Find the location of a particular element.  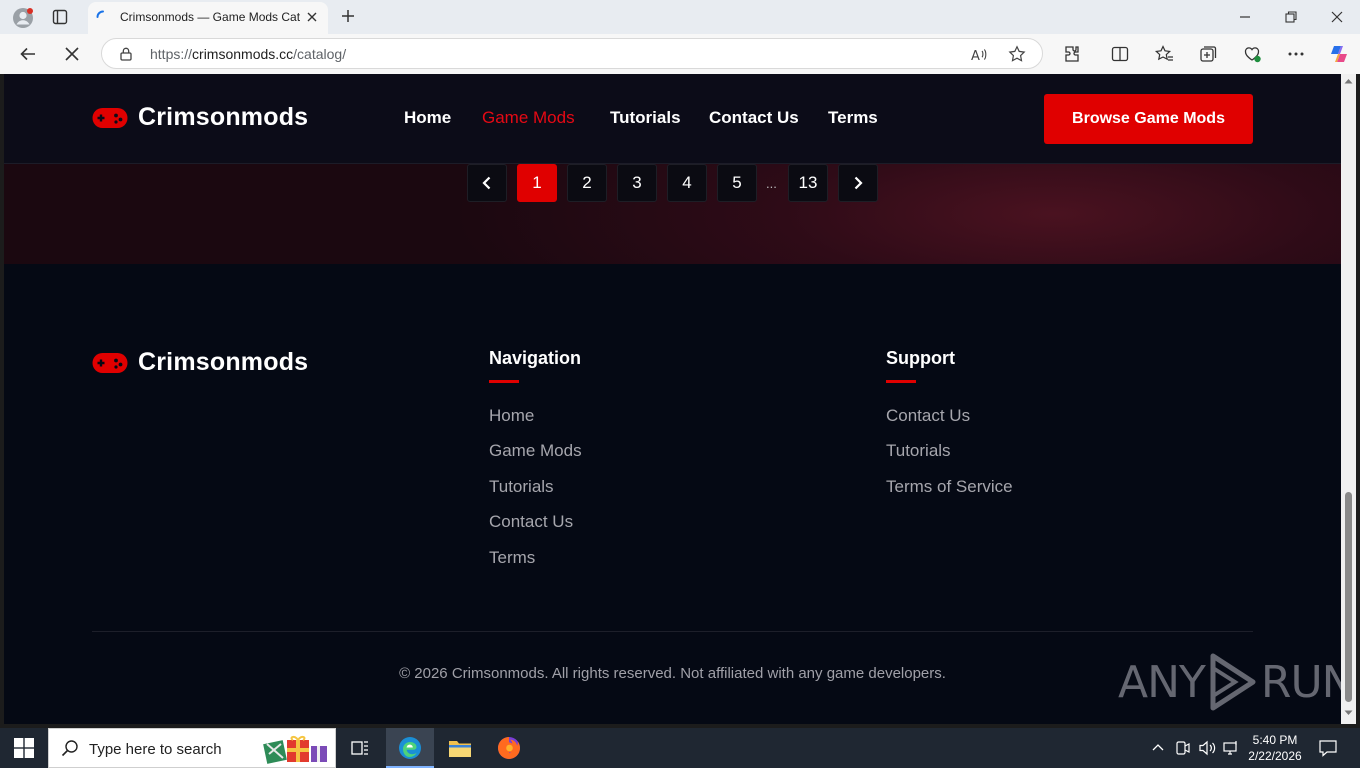

edge-browser-icon is located at coordinates (410, 748).